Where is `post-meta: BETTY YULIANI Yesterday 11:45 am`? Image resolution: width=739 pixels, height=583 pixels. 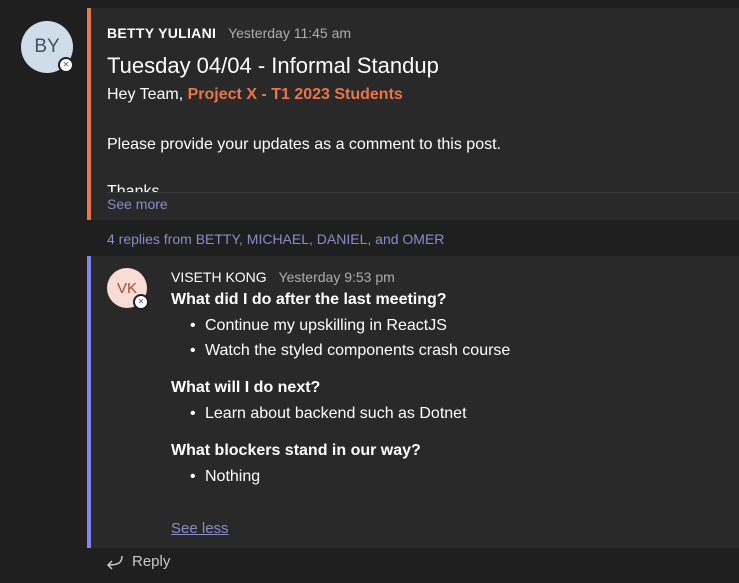
post-meta: BETTY YULIANI Yesterday 11:45 am is located at coordinates (229, 33).